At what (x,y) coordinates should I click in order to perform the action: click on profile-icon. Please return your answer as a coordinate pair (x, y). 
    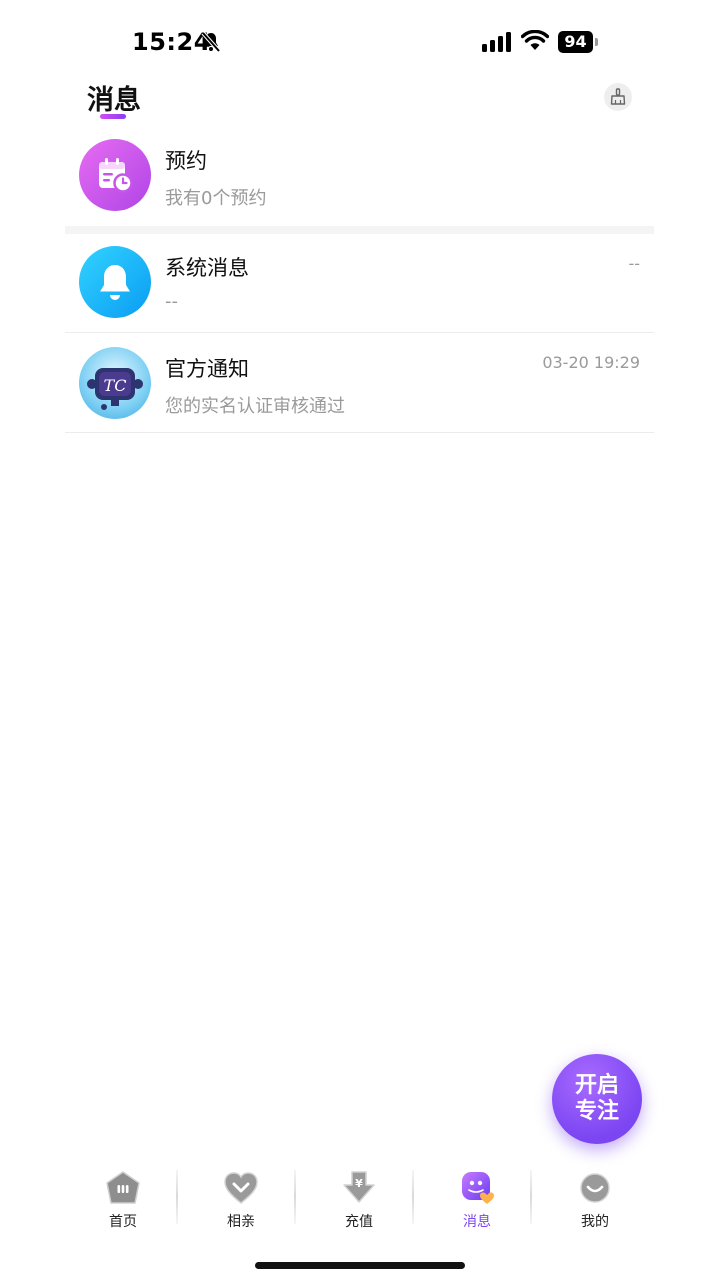
    Looking at the image, I should click on (595, 1188).